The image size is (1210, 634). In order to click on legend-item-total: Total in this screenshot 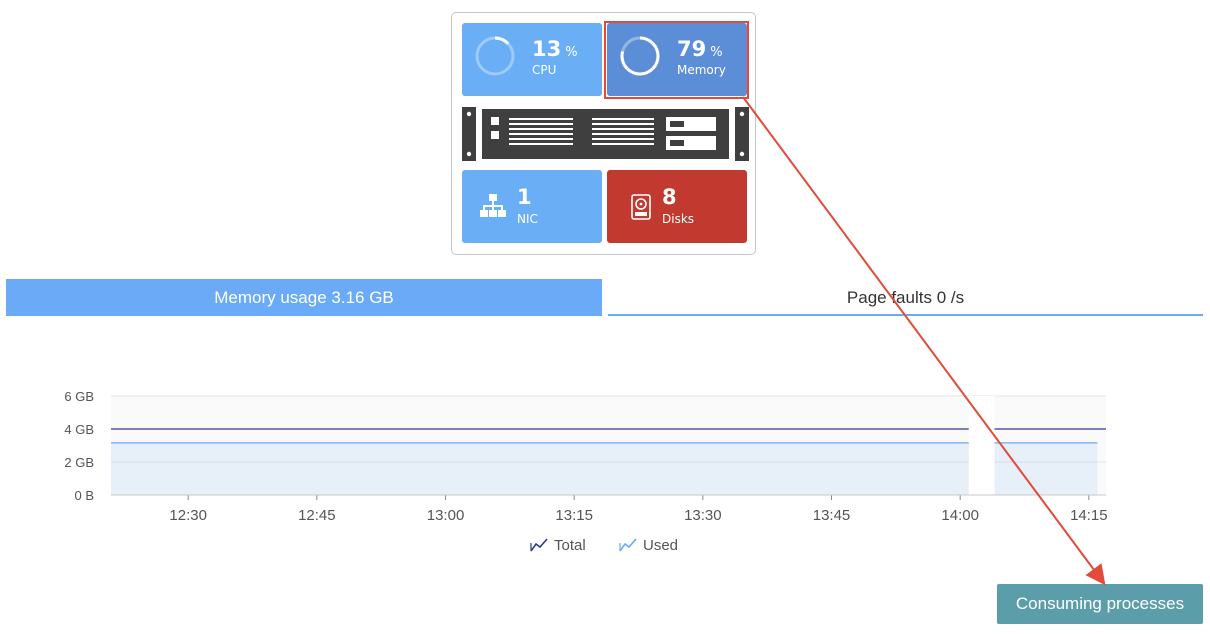, I will do `click(558, 545)`.